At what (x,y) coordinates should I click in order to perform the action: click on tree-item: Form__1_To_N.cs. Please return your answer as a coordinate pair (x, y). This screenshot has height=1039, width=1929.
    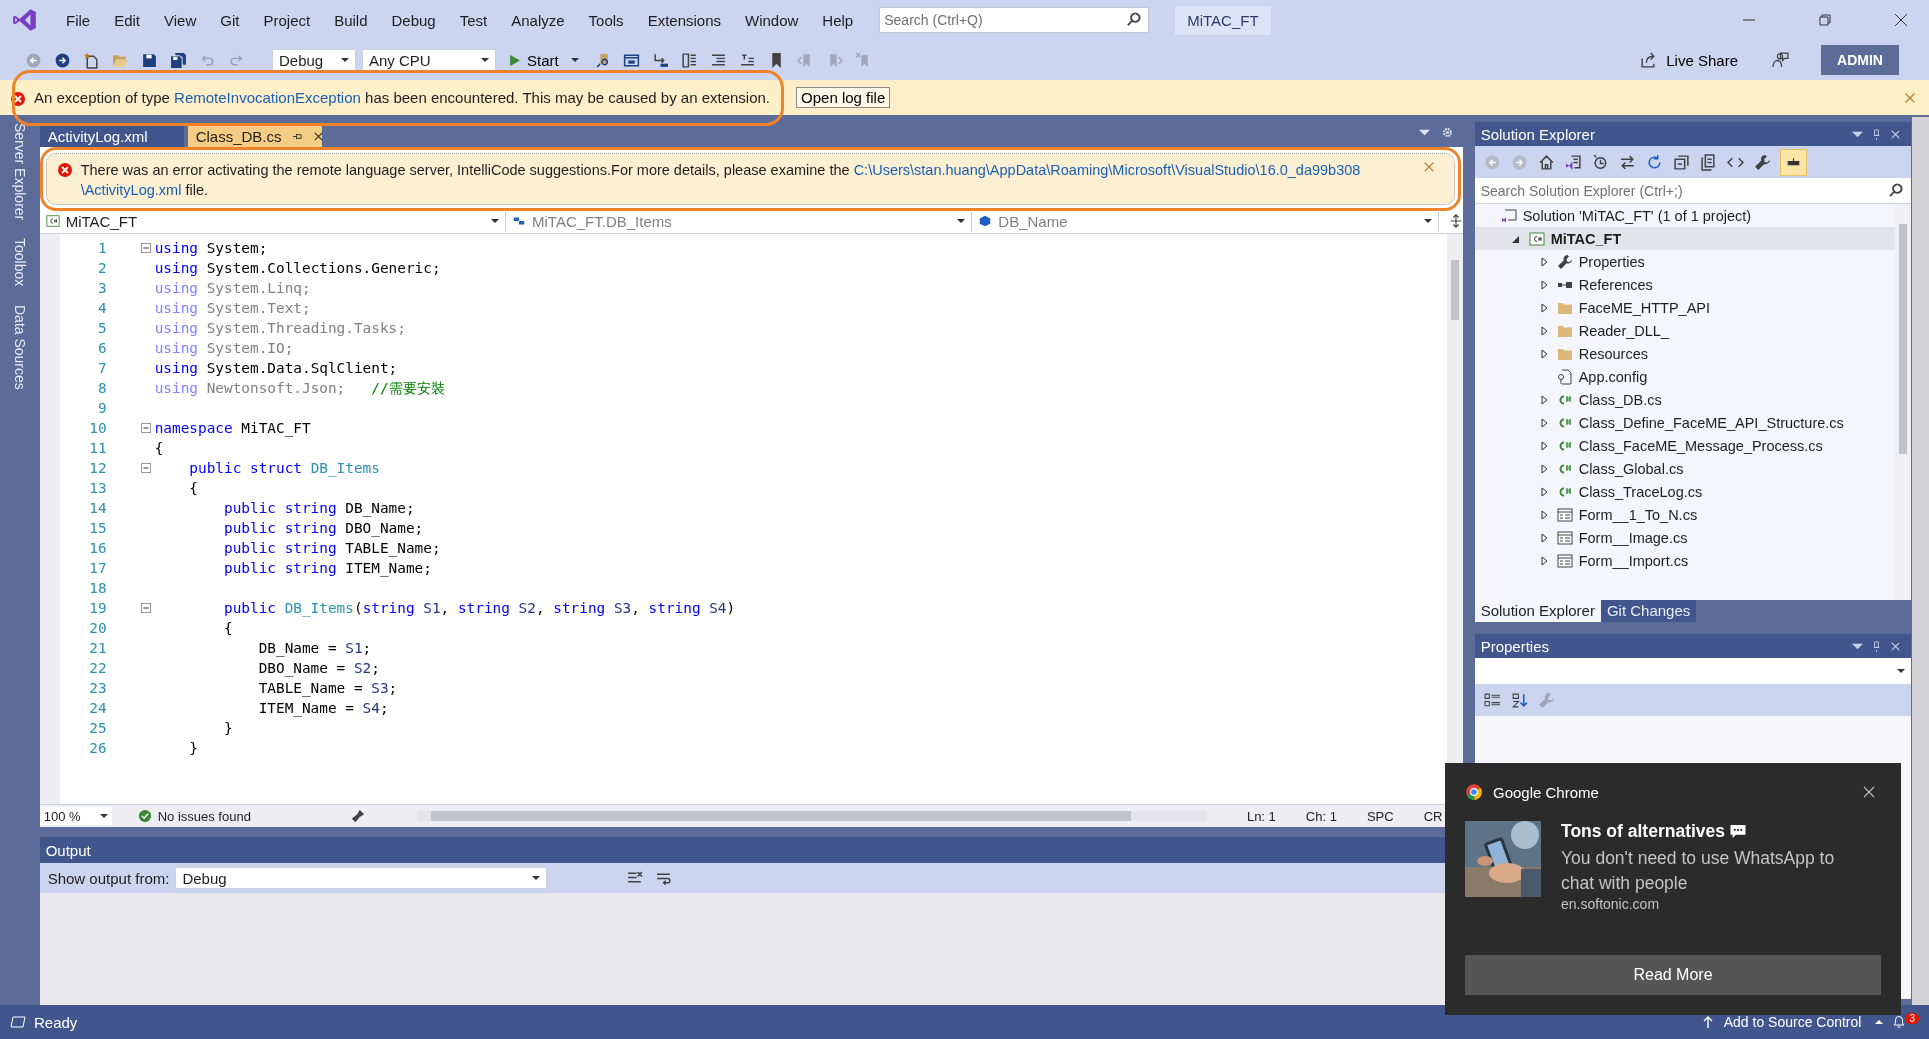
    Looking at the image, I should click on (1685, 514).